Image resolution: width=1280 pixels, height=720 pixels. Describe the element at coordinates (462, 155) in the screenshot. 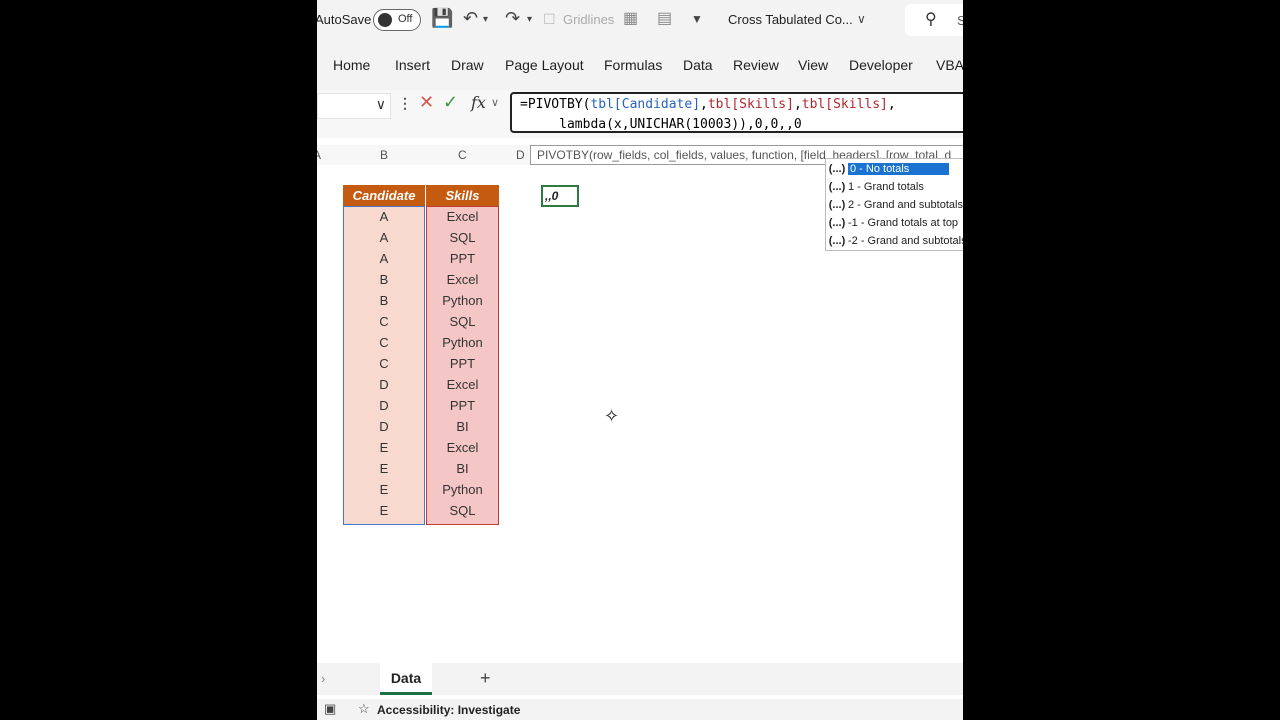

I see `column-header-c: C` at that location.